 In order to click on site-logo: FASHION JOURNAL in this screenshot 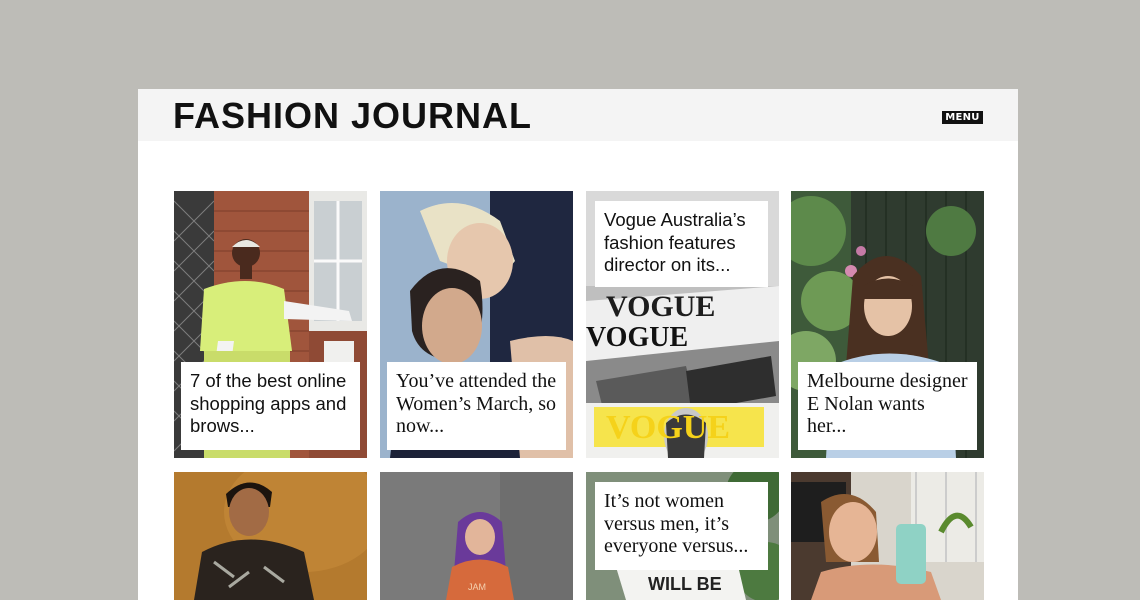, I will do `click(352, 116)`.